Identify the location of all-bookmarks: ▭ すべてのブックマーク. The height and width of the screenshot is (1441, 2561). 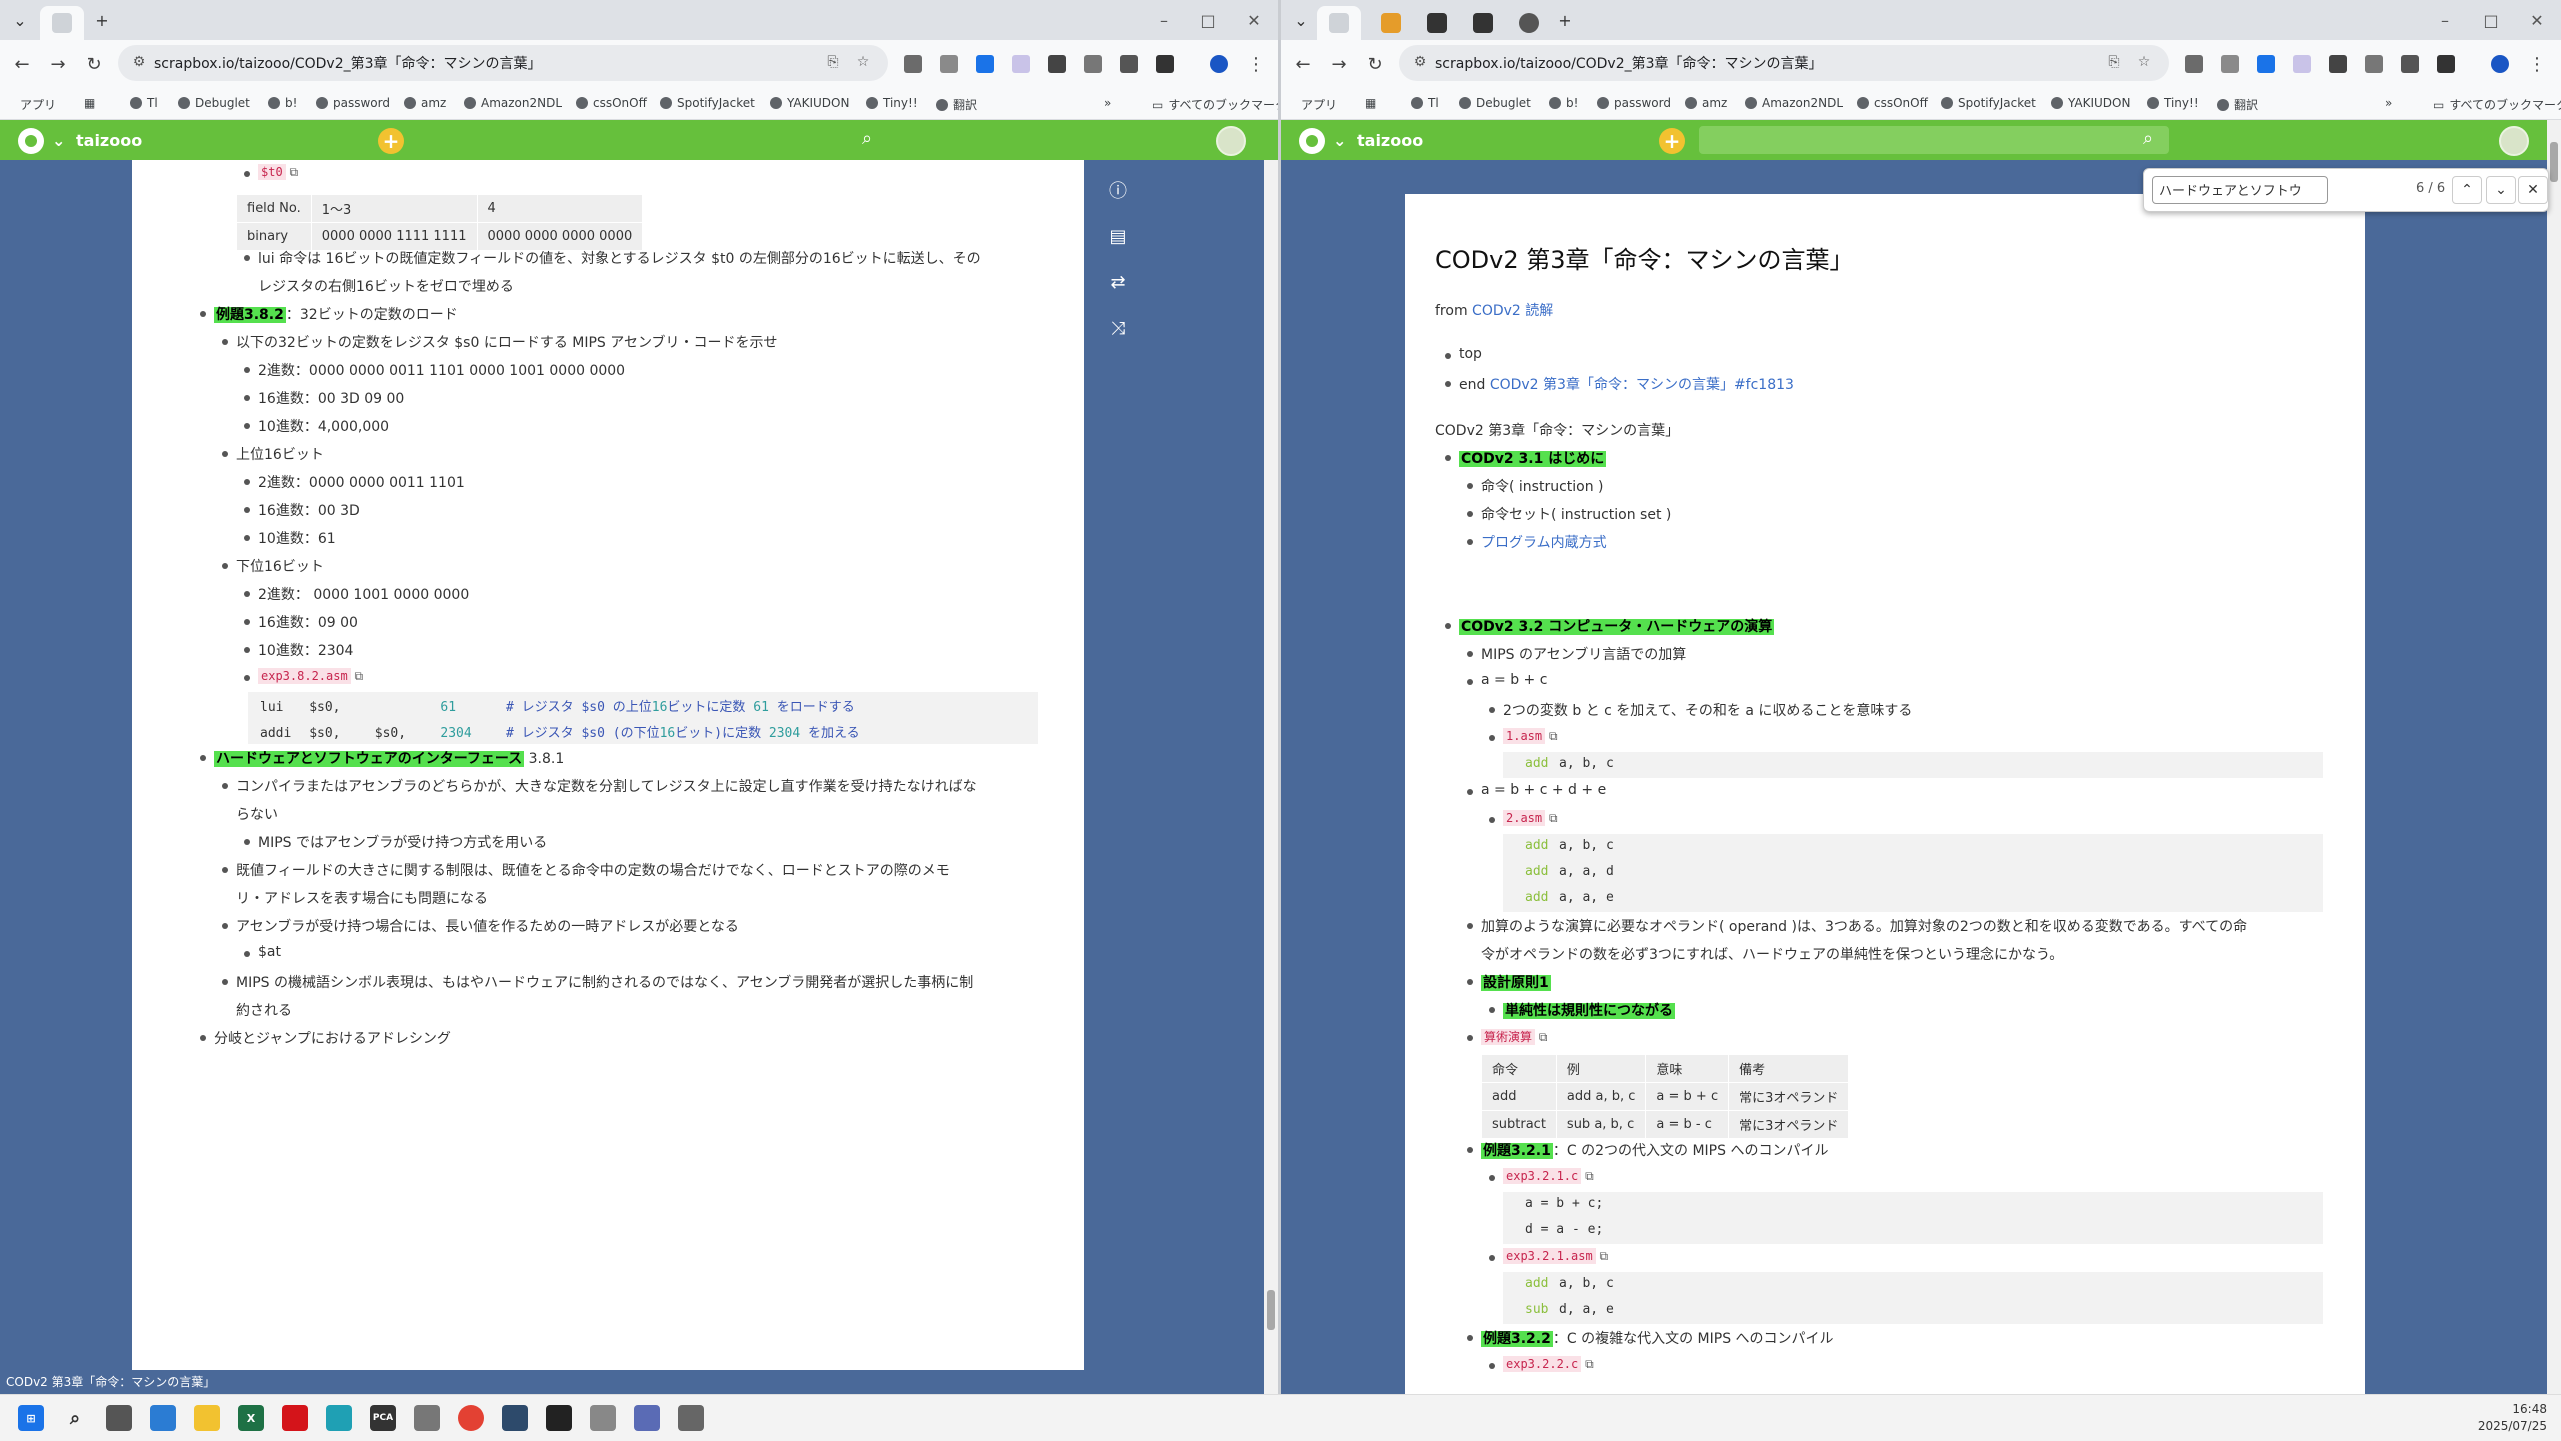
(1215, 104).